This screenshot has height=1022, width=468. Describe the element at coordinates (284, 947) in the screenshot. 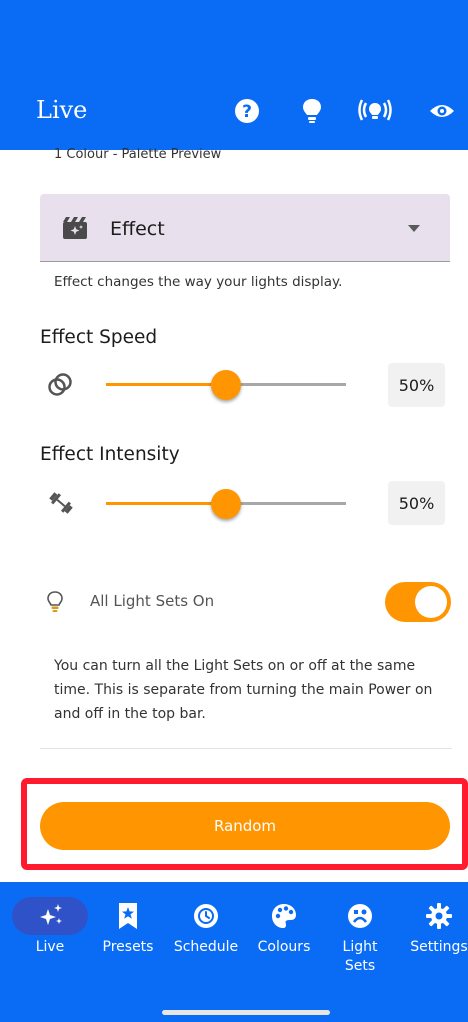

I see `nav-label-colours: Colours` at that location.